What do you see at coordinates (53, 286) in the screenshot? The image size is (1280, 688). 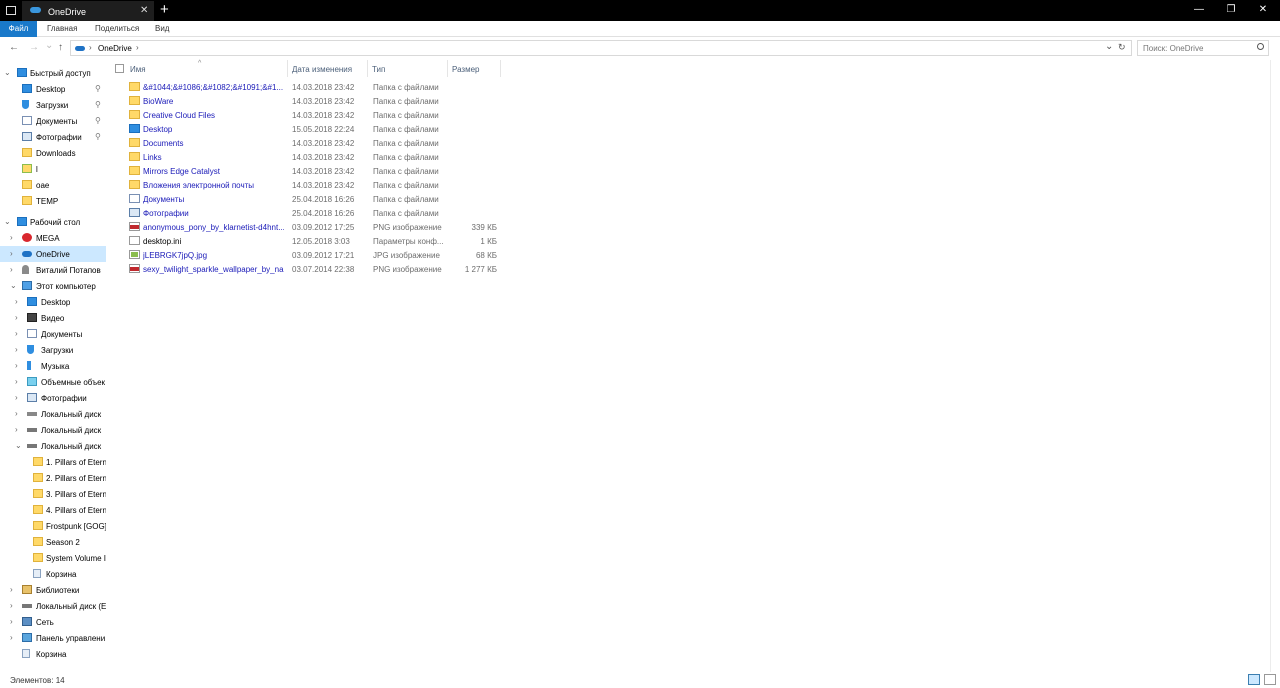 I see `sidebar-item-computer: ⌄ Этот компьютер` at bounding box center [53, 286].